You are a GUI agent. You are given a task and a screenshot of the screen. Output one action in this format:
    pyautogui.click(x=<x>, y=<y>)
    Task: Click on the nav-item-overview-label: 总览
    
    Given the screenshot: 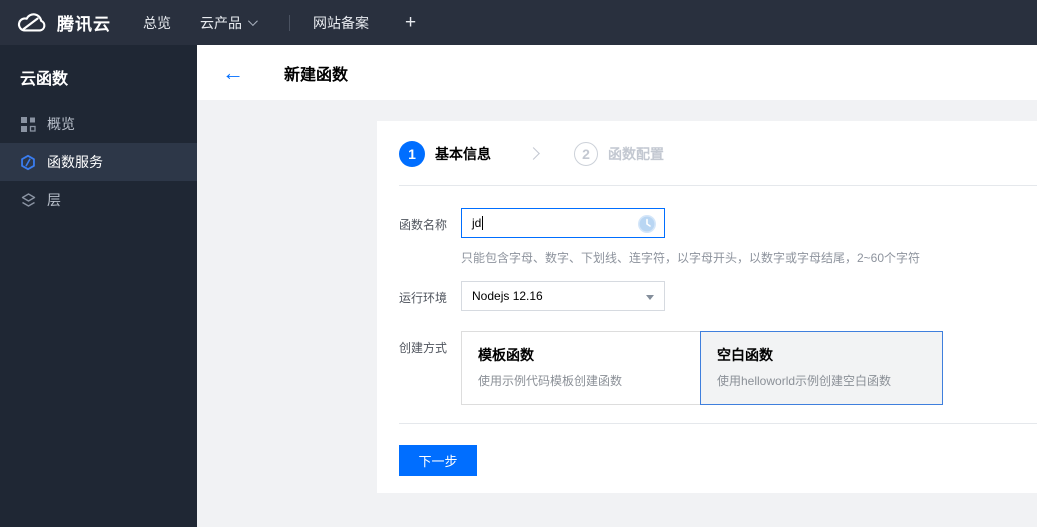 What is the action you would take?
    pyautogui.click(x=157, y=22)
    